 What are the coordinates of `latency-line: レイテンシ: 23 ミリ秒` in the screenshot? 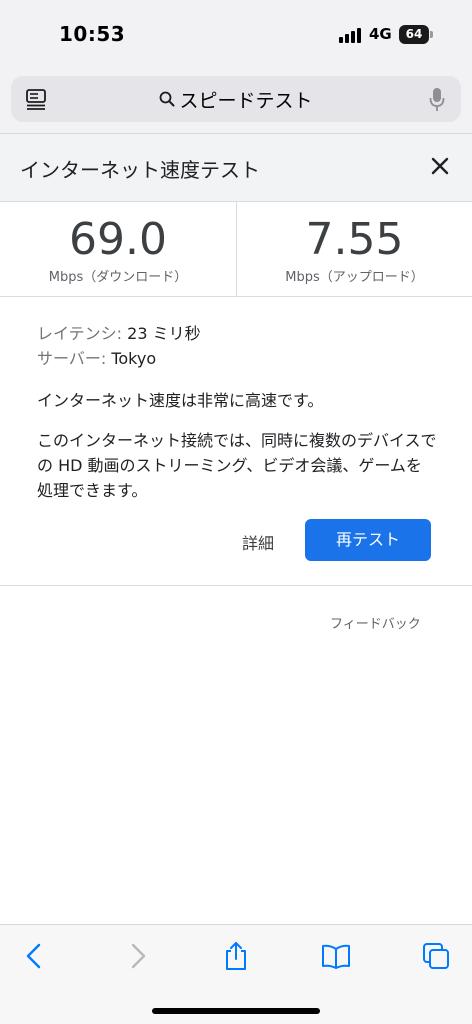 It's located at (119, 332).